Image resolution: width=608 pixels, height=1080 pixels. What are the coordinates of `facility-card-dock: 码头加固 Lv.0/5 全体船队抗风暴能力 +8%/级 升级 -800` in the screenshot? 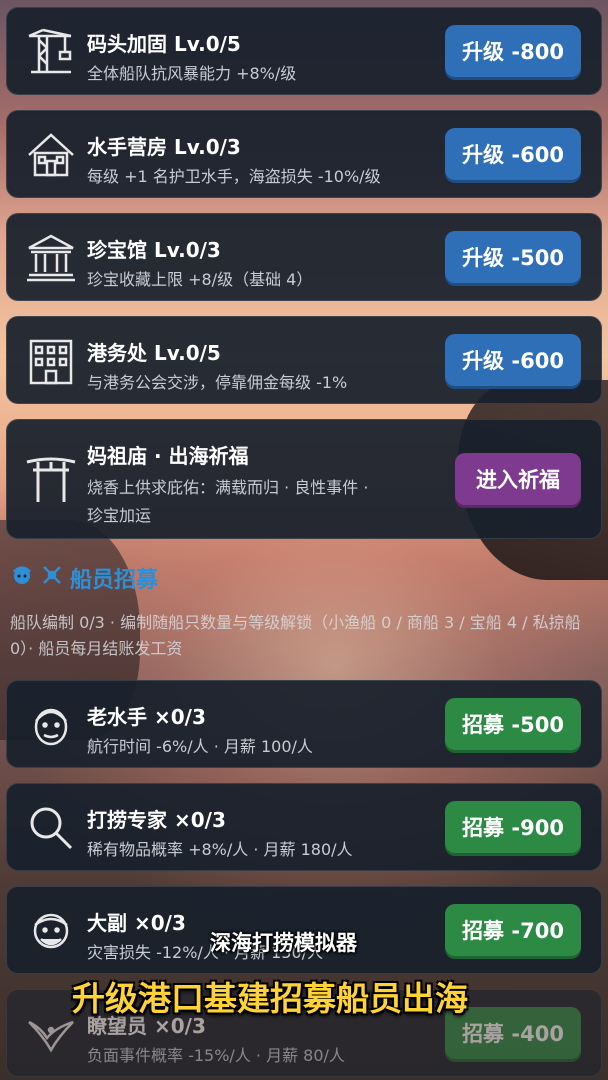 It's located at (304, 51).